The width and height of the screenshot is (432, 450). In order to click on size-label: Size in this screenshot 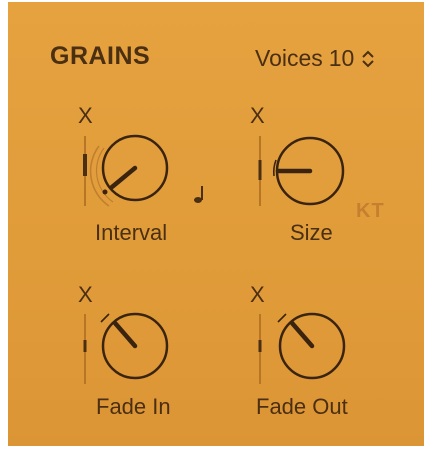, I will do `click(311, 232)`.